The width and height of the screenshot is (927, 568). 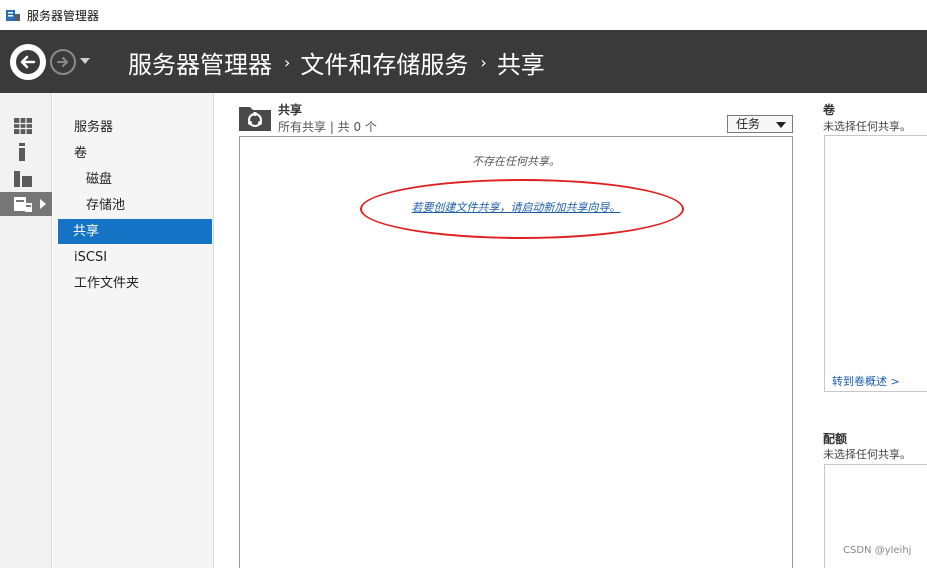 I want to click on details-panel: 卷 未选择任何共享。 转到卷概述 > 配额 未选择任何共享。, so click(x=871, y=330).